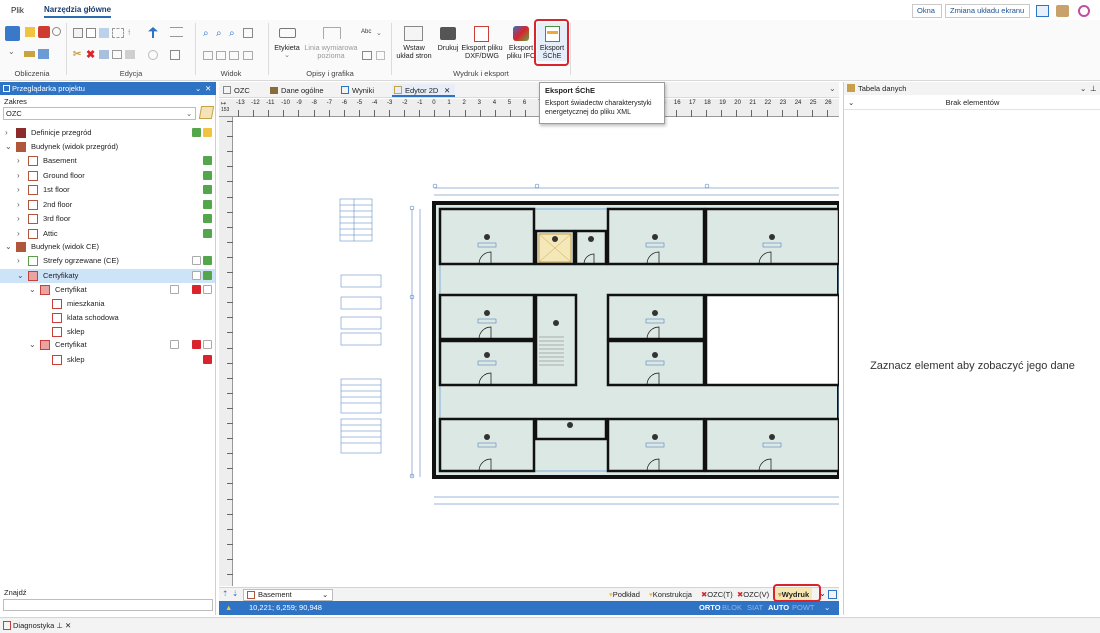 The image size is (1100, 633). What do you see at coordinates (208, 55) in the screenshot?
I see `view-icon` at bounding box center [208, 55].